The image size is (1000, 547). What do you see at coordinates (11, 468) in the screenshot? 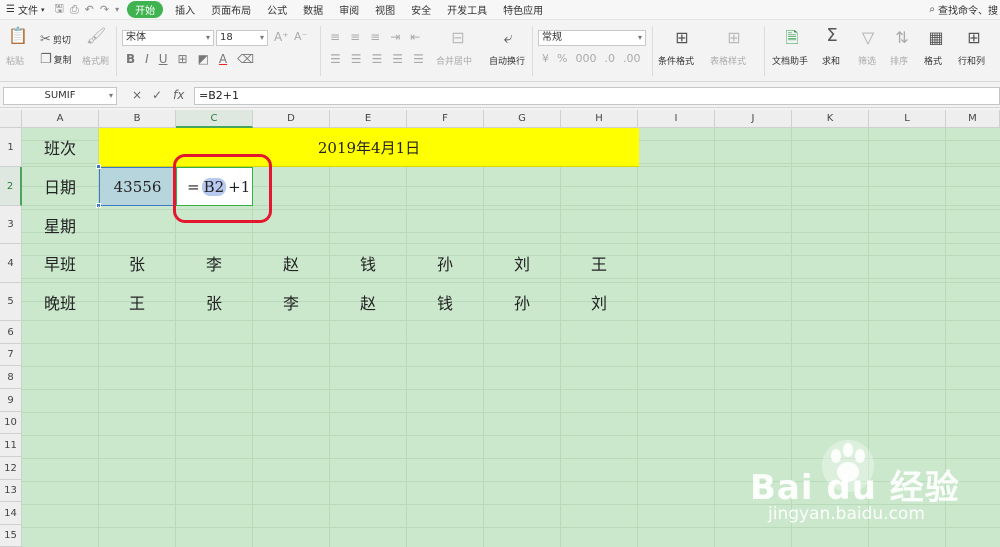
I see `row-header-12: 12` at bounding box center [11, 468].